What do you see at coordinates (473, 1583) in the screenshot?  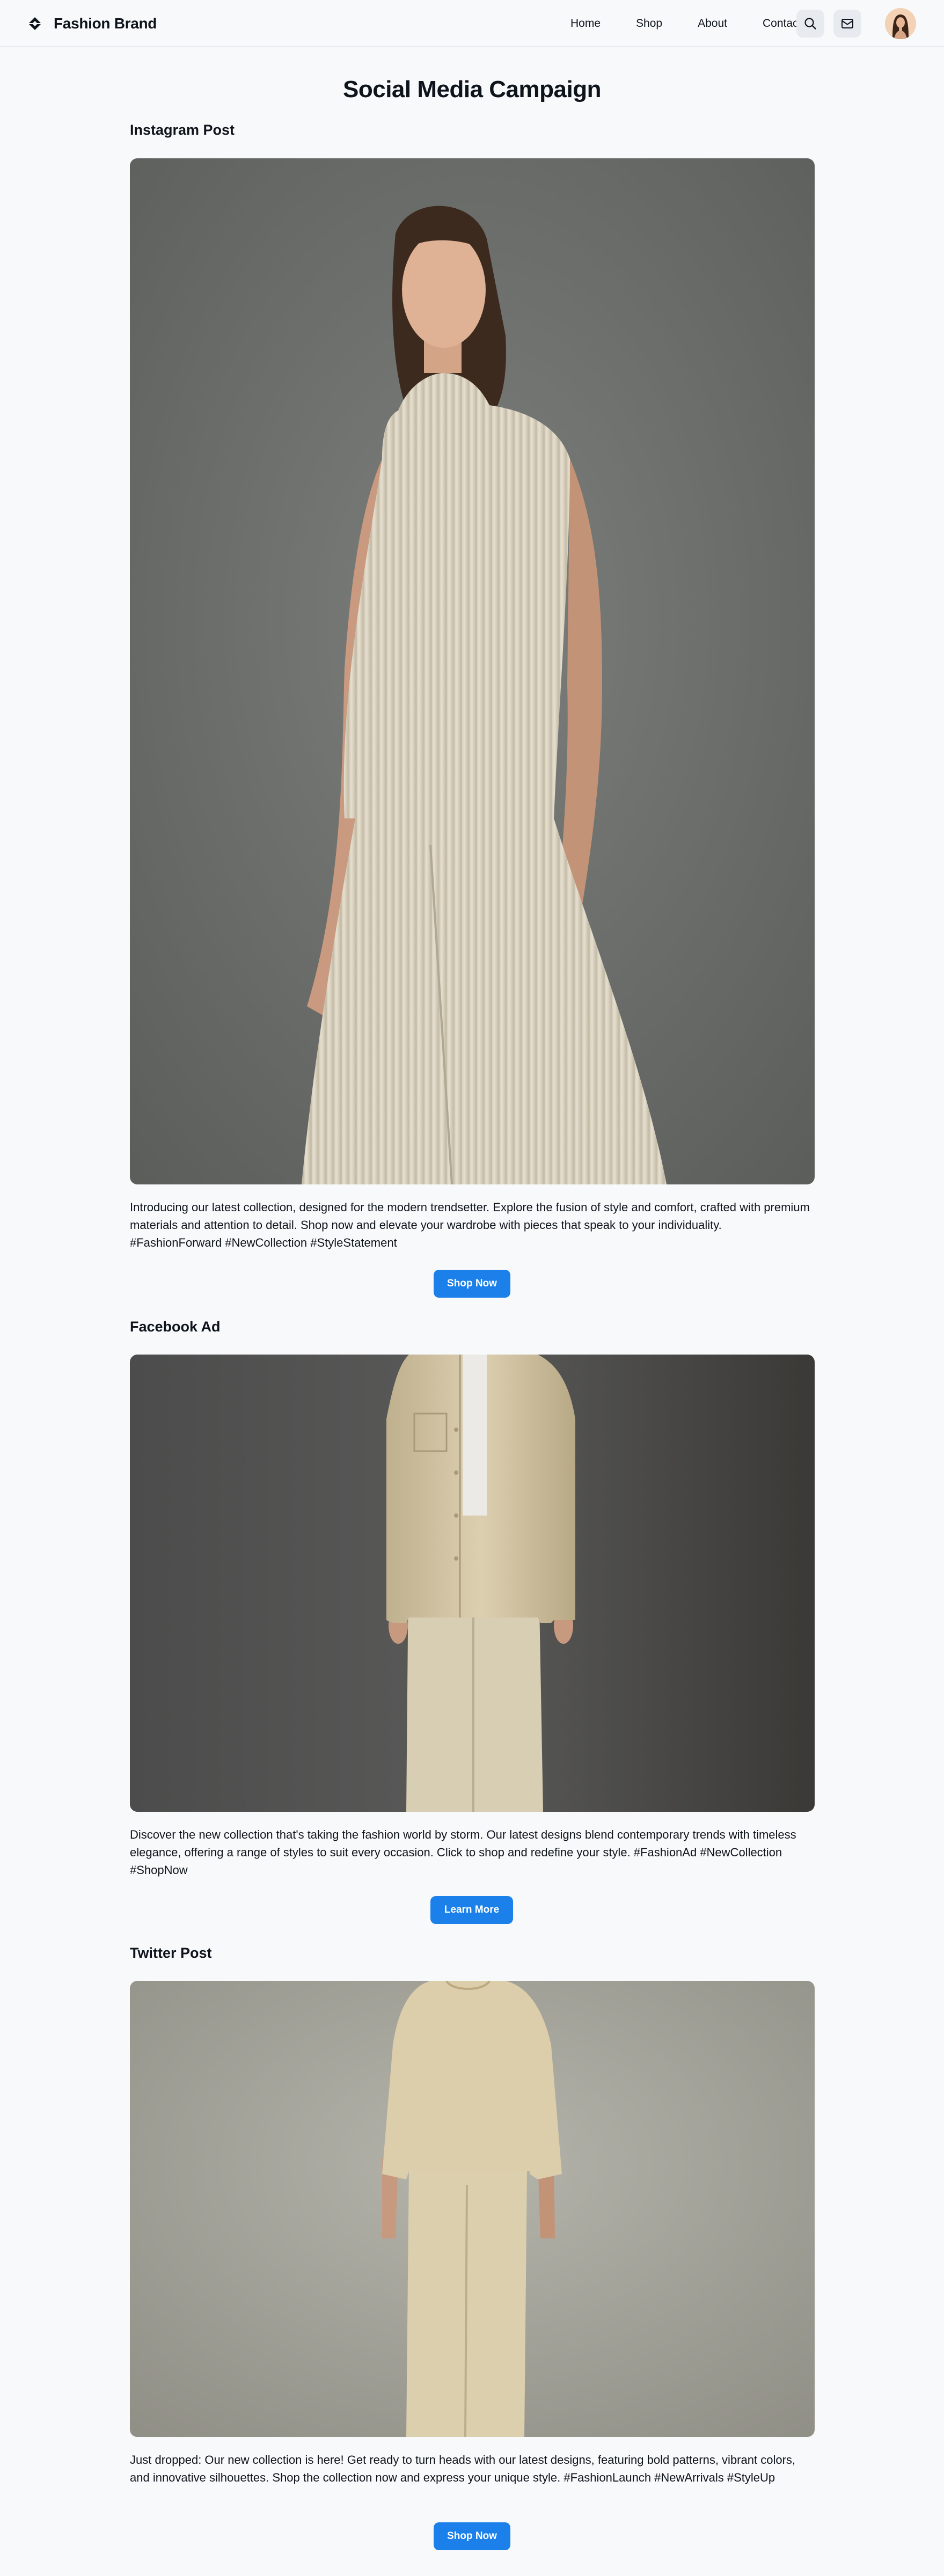 I see `facebook-ad-image` at bounding box center [473, 1583].